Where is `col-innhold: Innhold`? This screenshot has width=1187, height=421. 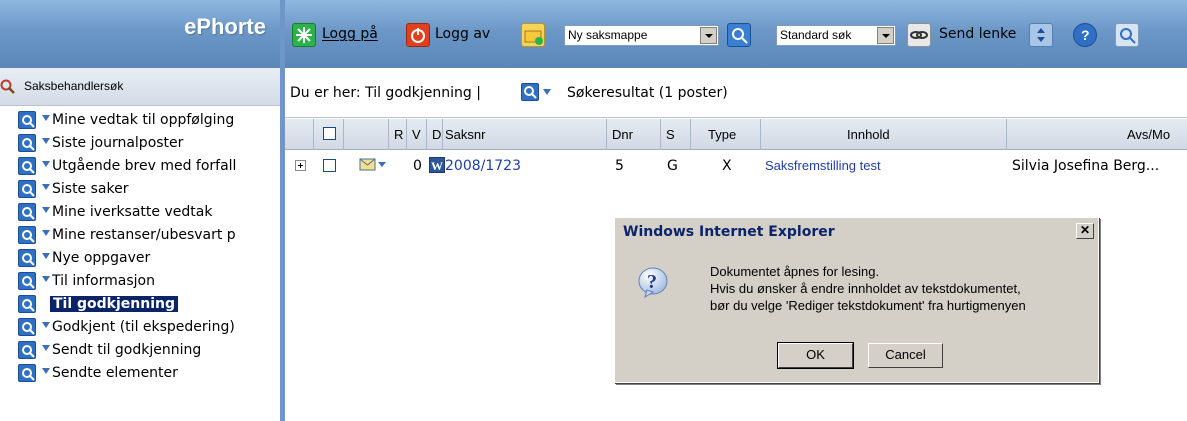 col-innhold: Innhold is located at coordinates (884, 134).